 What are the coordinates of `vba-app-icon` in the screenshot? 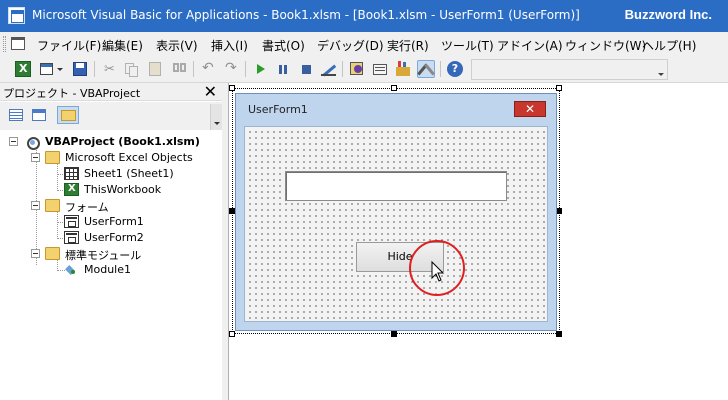 It's located at (16, 15).